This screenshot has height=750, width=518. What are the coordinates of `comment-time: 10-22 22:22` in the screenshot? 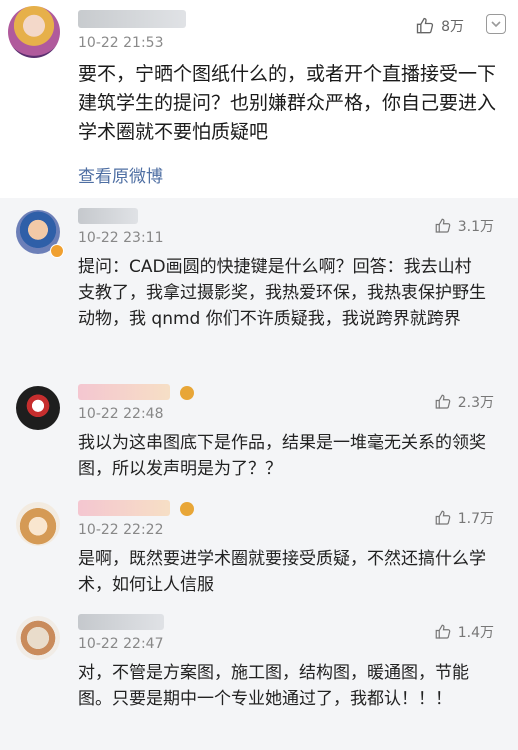 It's located at (121, 530).